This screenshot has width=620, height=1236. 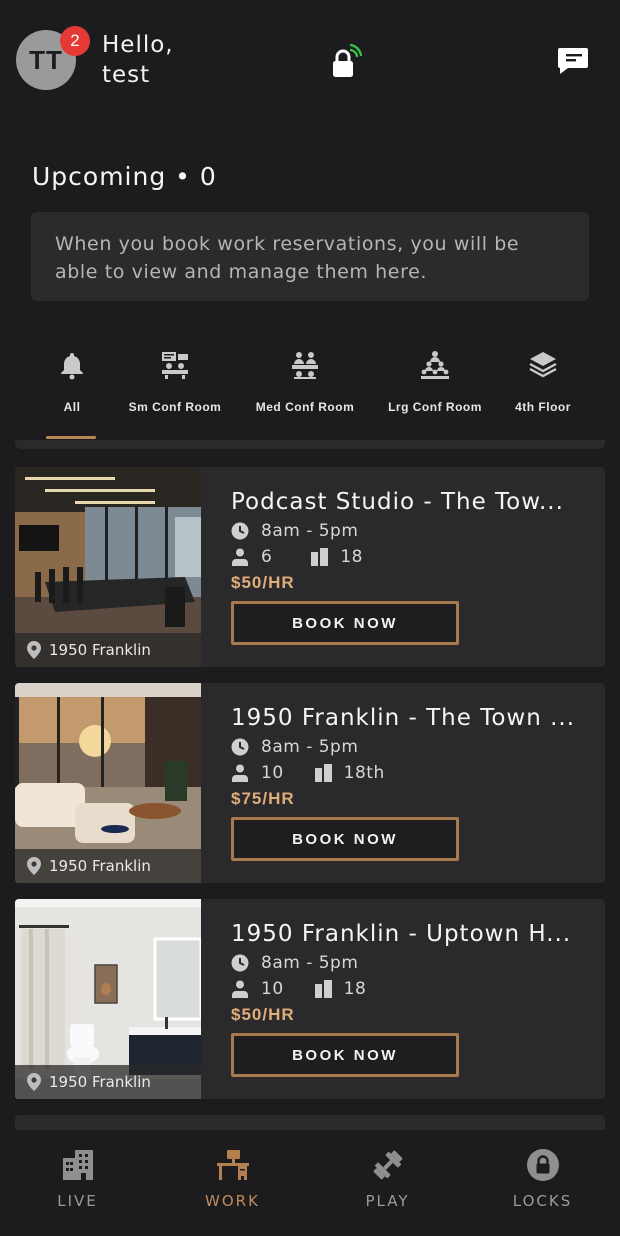 What do you see at coordinates (310, 60) in the screenshot?
I see `header: TT 2 Hello, test` at bounding box center [310, 60].